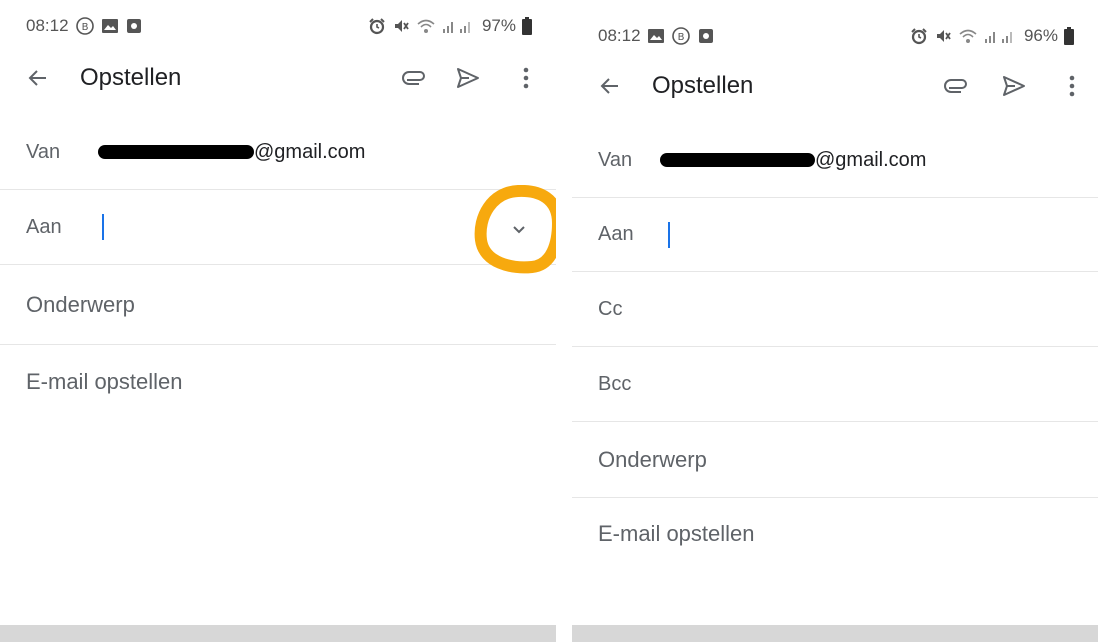 This screenshot has height=642, width=1098. Describe the element at coordinates (615, 383) in the screenshot. I see `bcc-label: Bcc` at that location.